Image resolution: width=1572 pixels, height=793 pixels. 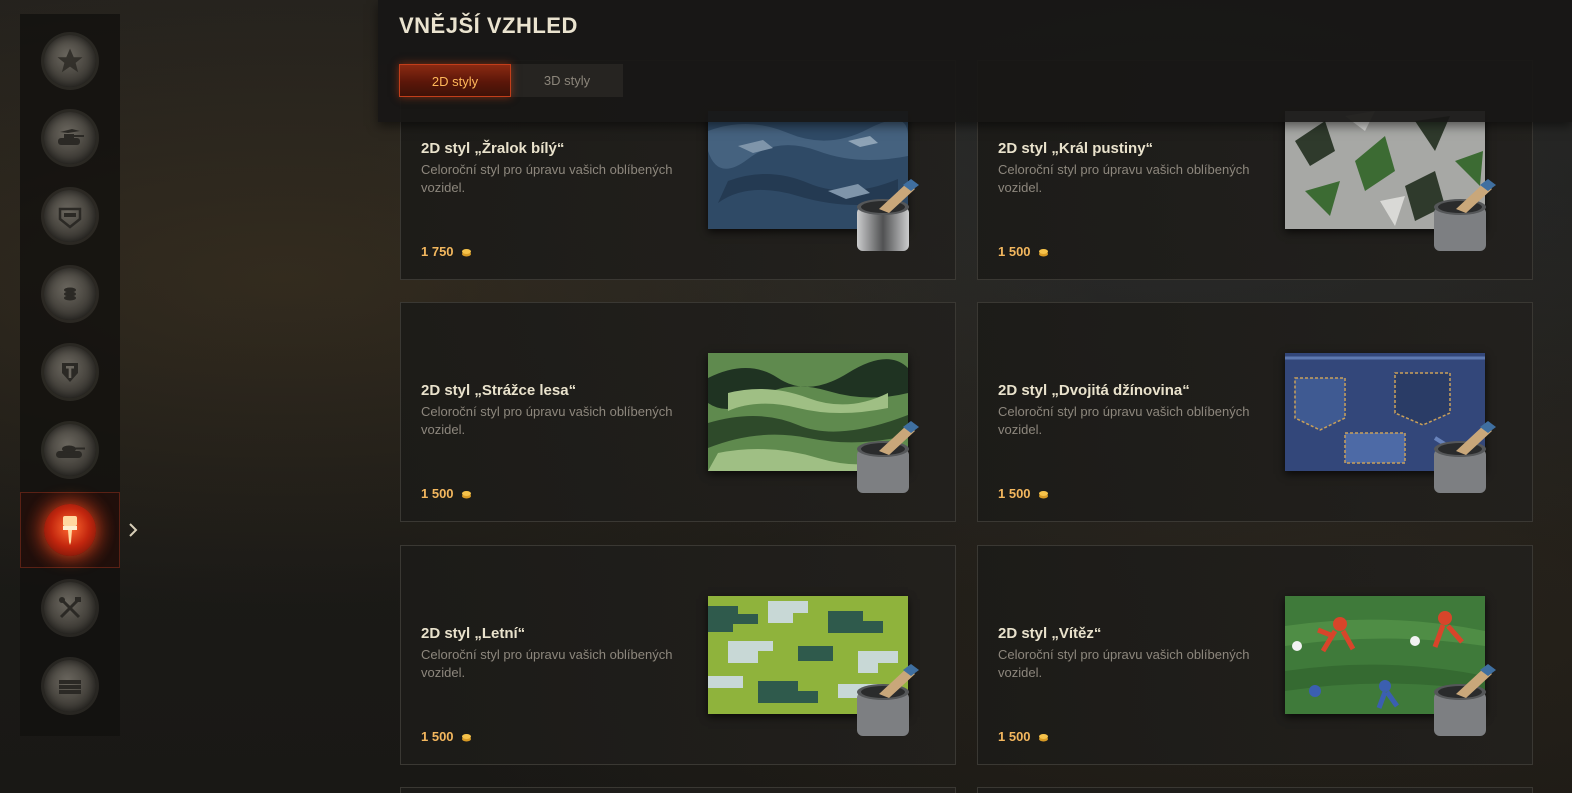 What do you see at coordinates (1094, 390) in the screenshot?
I see `card-title: 2D styl „Dvojitá džínovina“` at bounding box center [1094, 390].